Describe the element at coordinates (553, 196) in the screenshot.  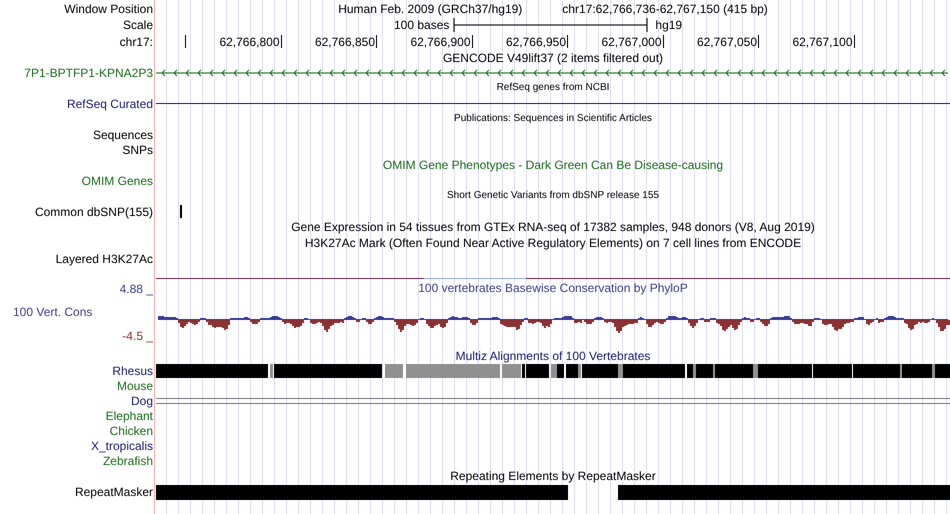
I see `track-description: Short Genetic Variants from dbSNP release 155` at that location.